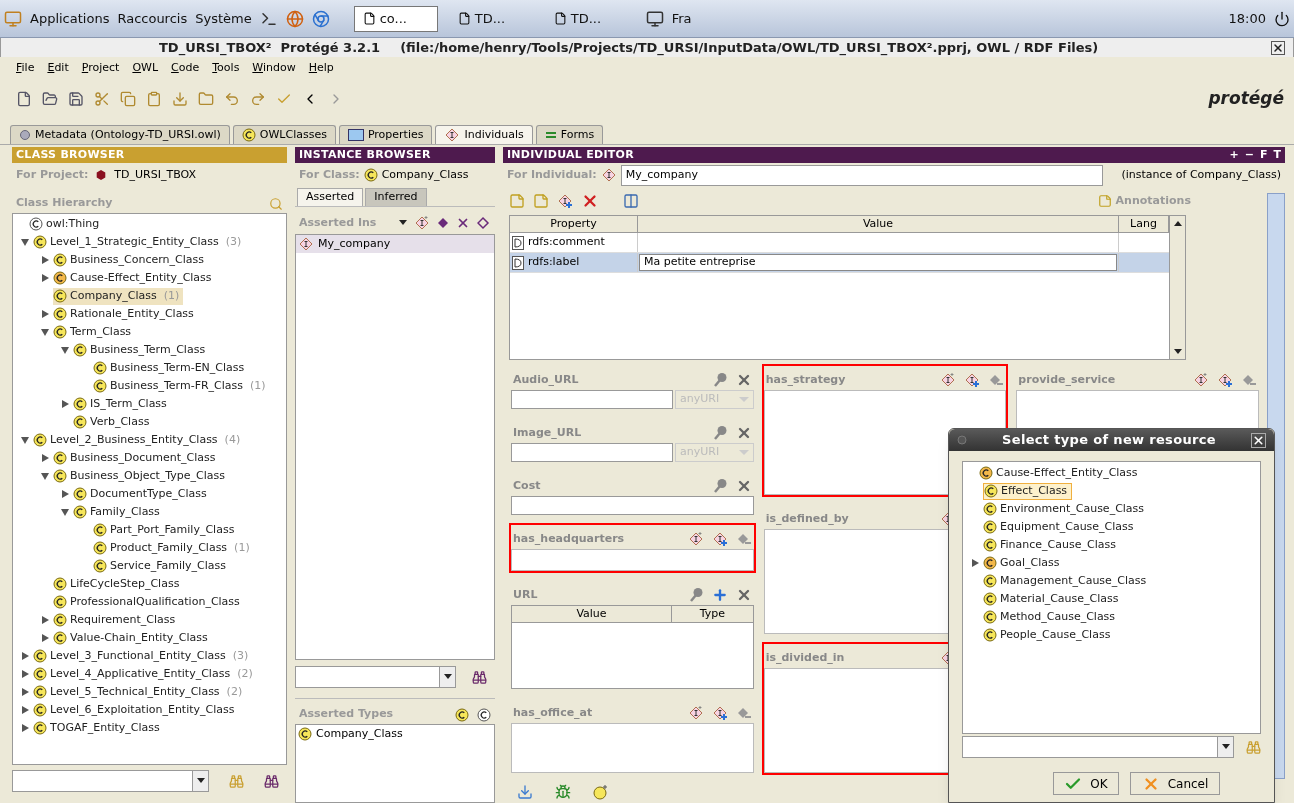 This screenshot has width=1294, height=803. Describe the element at coordinates (102, 99) in the screenshot. I see `cut-icon` at that location.